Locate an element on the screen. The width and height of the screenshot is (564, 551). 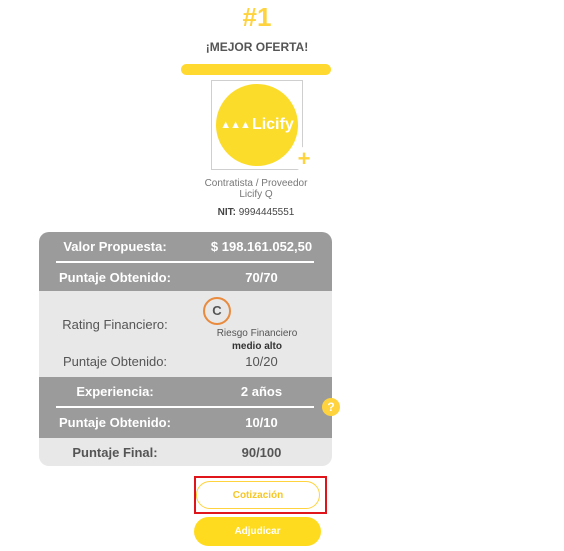
accent-bar is located at coordinates (256, 69).